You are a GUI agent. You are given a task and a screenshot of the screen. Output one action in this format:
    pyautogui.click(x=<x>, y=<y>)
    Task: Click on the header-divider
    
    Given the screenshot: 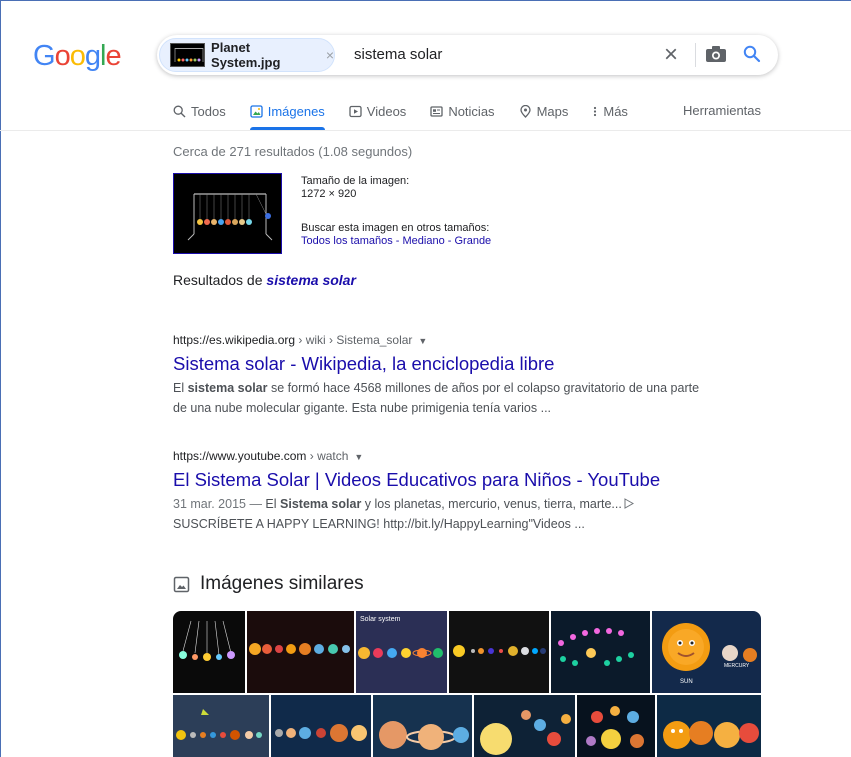 What is the action you would take?
    pyautogui.click(x=425, y=130)
    